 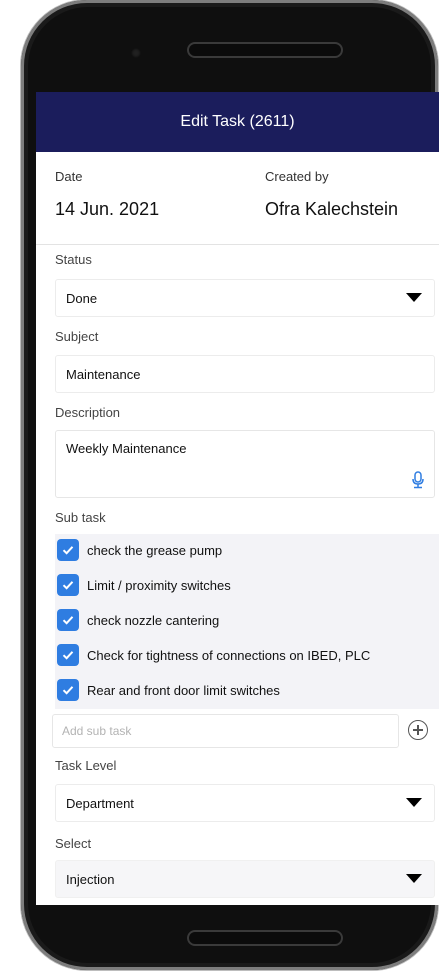 What do you see at coordinates (418, 730) in the screenshot?
I see `plus-circle-icon` at bounding box center [418, 730].